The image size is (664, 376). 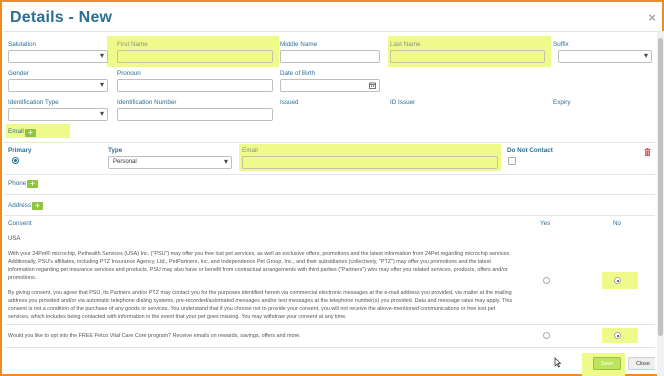 I want to click on gender-label: Gender, so click(x=19, y=73).